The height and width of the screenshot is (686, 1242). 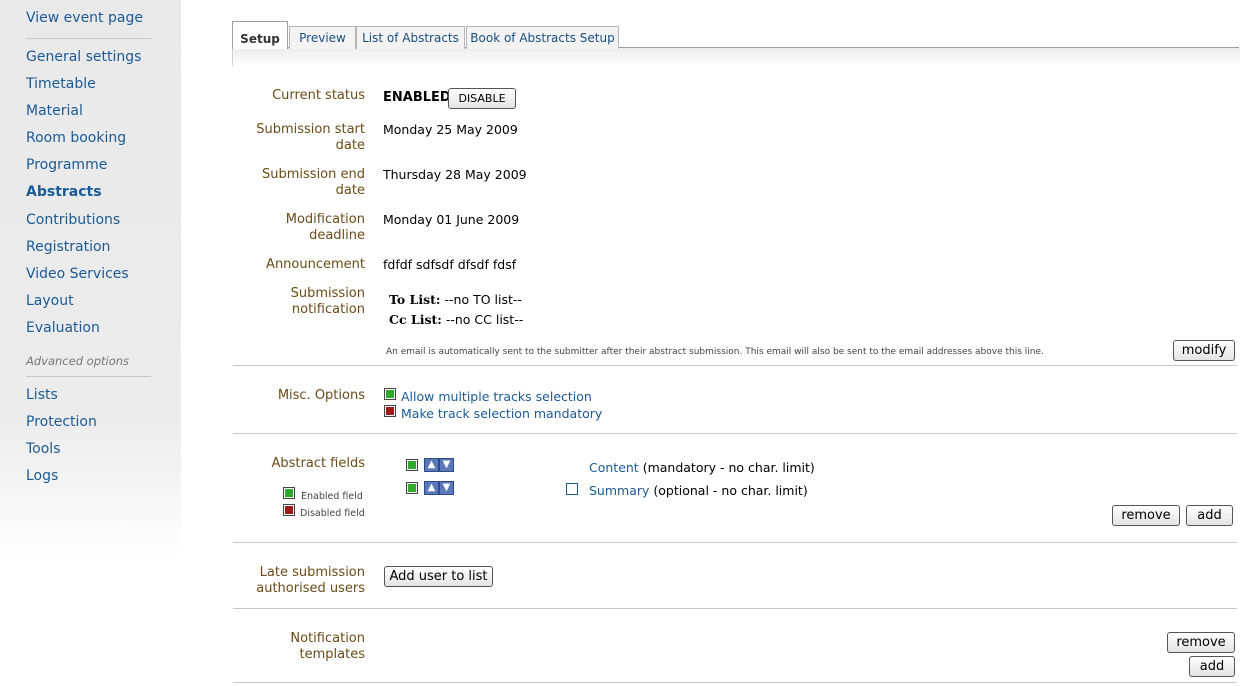 I want to click on label-line: Modification, so click(x=325, y=219).